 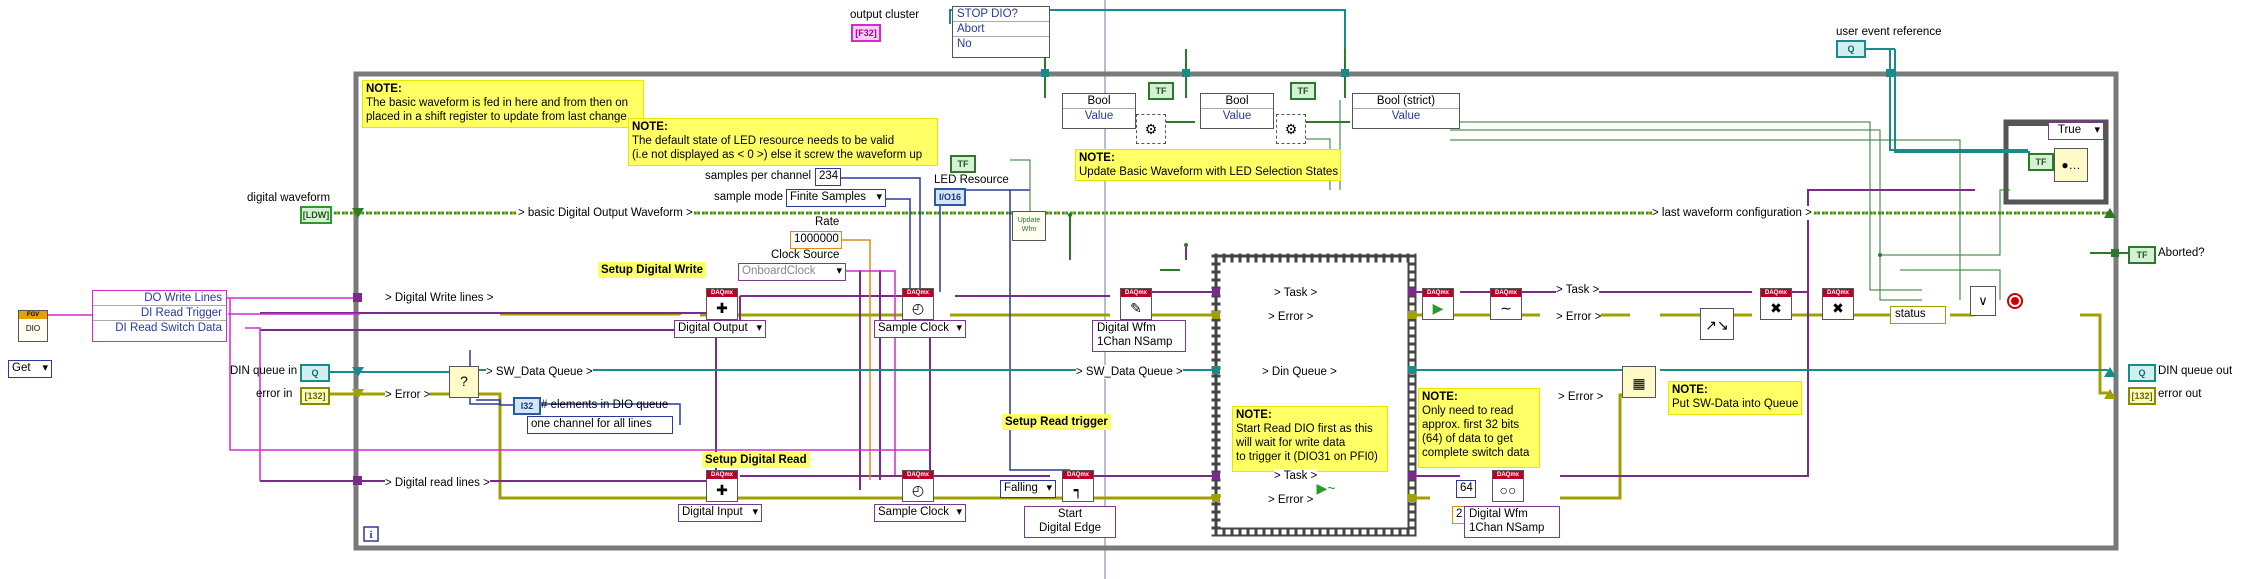 I want to click on setup-digital-read-label: Setup Digital Read, so click(x=756, y=460).